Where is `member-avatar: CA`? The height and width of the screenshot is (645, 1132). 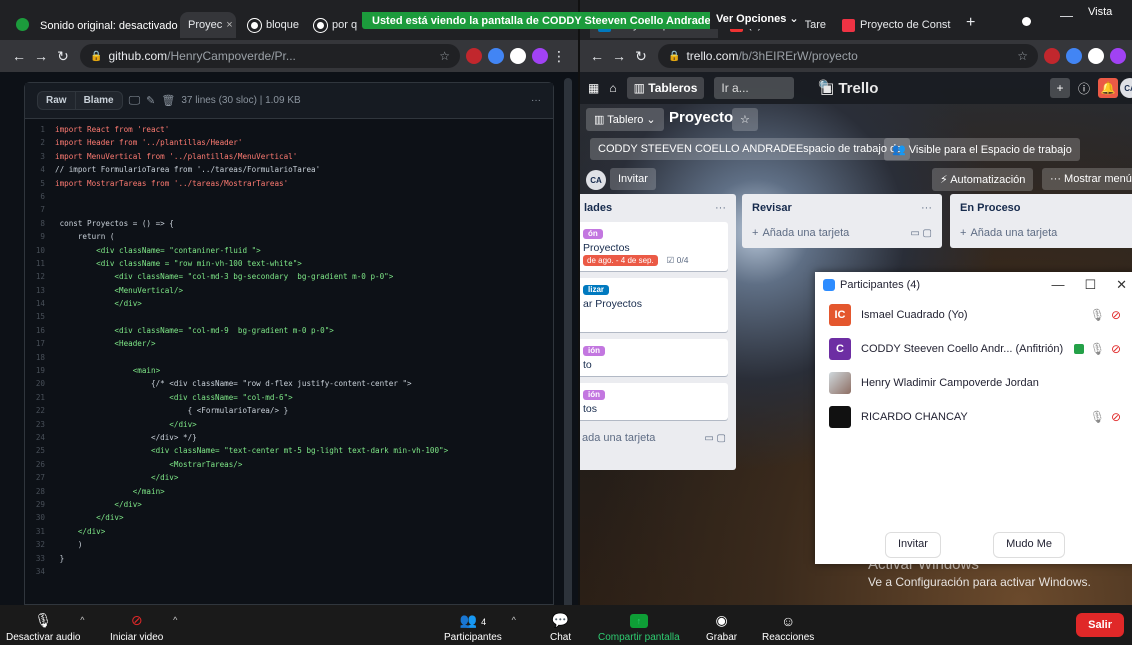
member-avatar: CA is located at coordinates (596, 180).